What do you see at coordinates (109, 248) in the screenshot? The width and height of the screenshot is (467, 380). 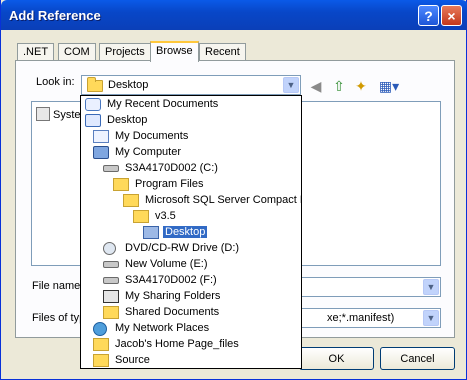 I see `cd-drive-icon` at bounding box center [109, 248].